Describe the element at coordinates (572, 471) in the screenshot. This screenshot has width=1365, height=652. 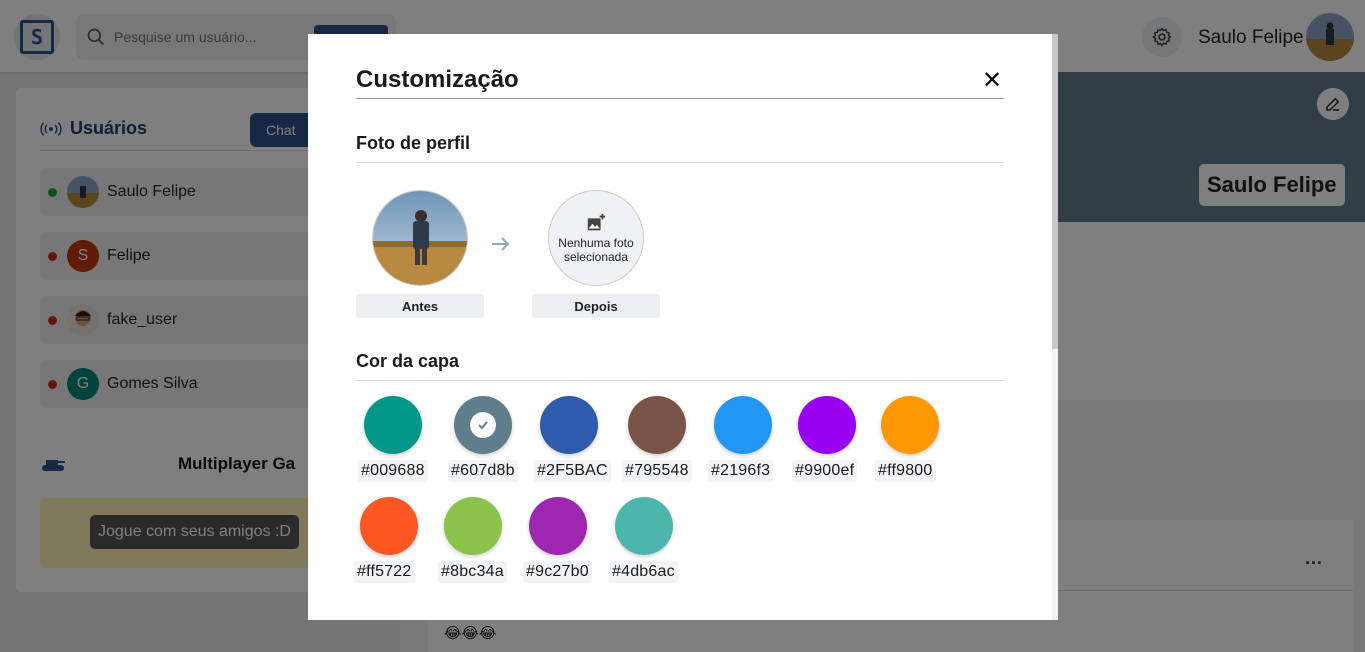
I see `color-hex-label: #2F5BAC` at that location.